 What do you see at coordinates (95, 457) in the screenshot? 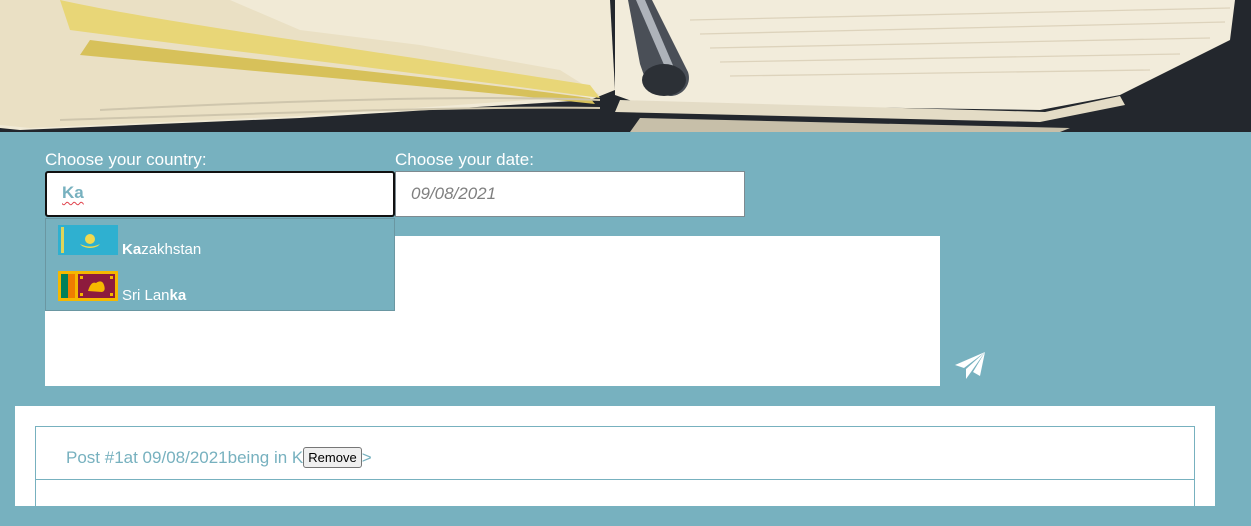
I see `post-title: Post #1` at bounding box center [95, 457].